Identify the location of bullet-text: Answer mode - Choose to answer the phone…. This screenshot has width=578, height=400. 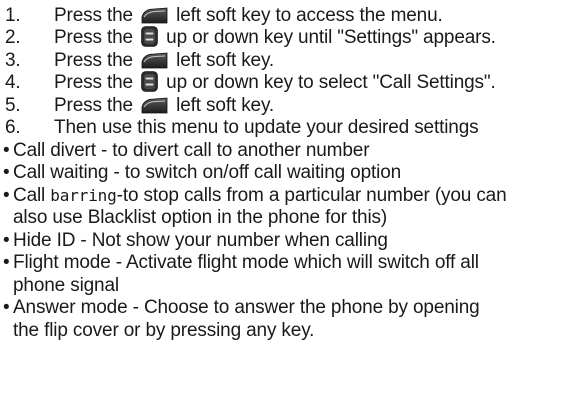
(246, 307).